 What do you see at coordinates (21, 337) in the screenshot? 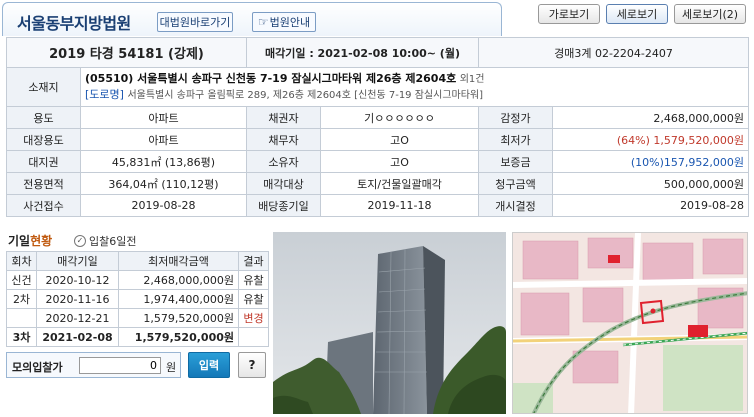
I see `round: 3차` at bounding box center [21, 337].